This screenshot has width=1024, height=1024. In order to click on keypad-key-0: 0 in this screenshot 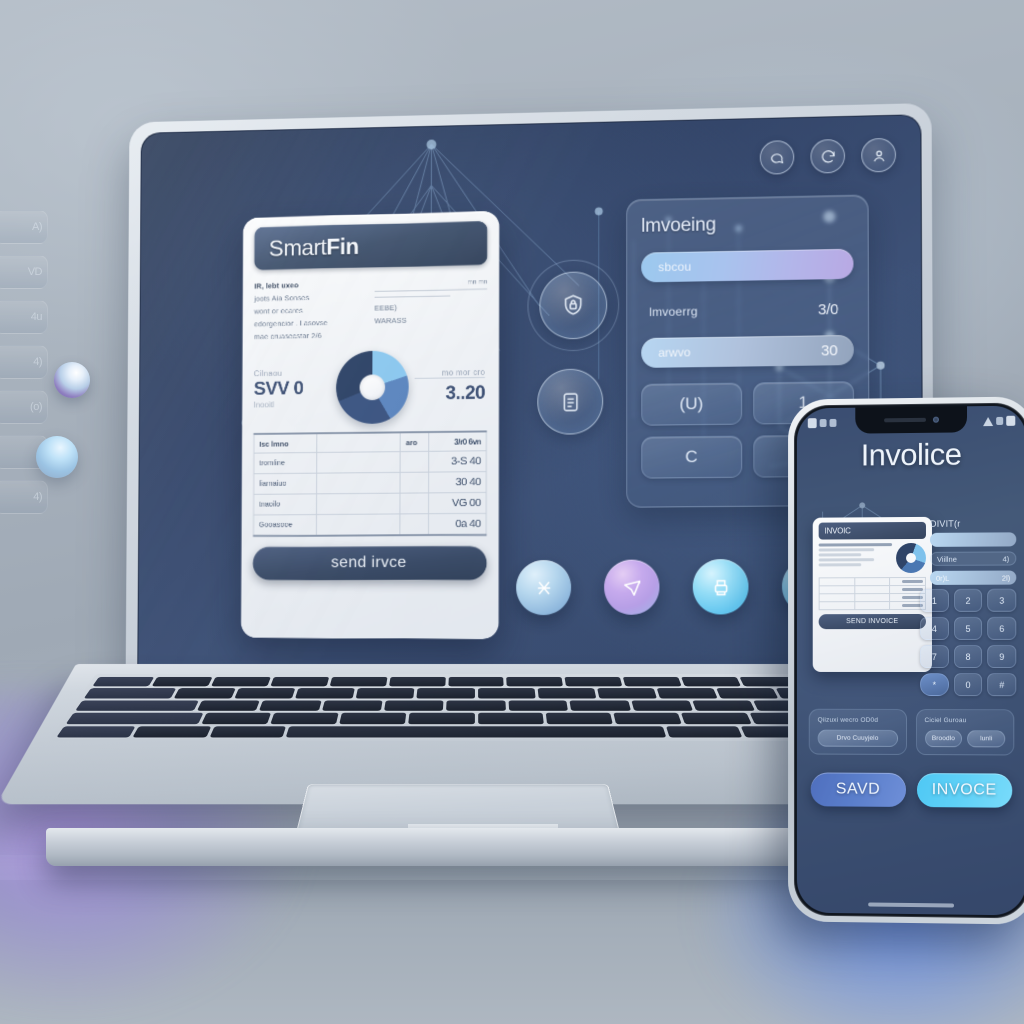, I will do `click(968, 685)`.